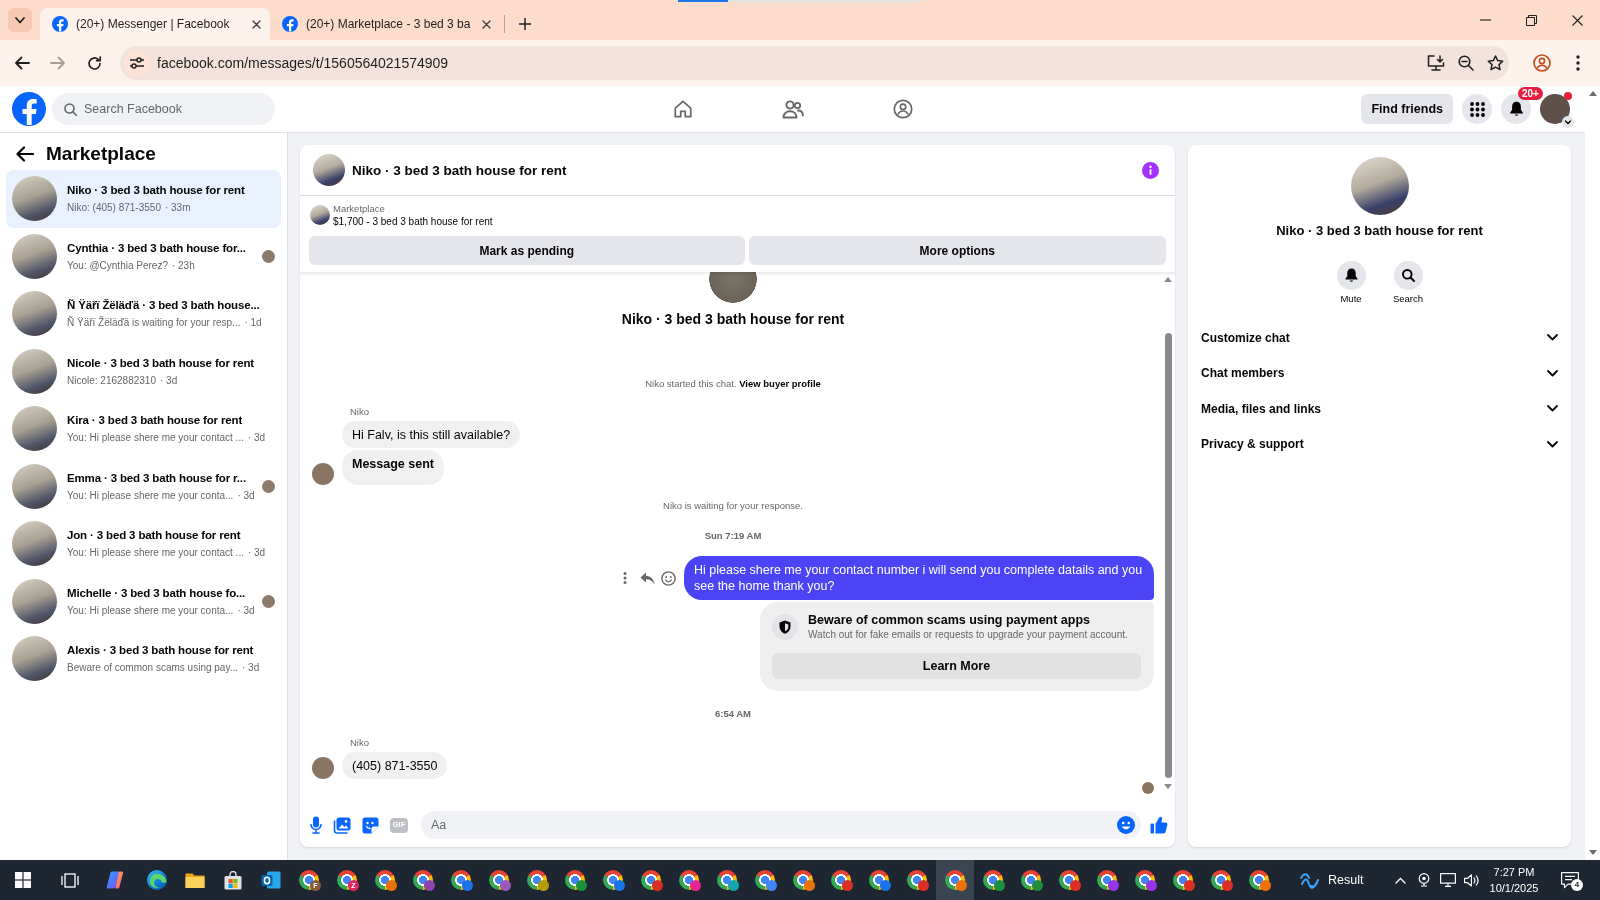 The width and height of the screenshot is (1600, 900). I want to click on sidebar-title: Marketplace, so click(101, 153).